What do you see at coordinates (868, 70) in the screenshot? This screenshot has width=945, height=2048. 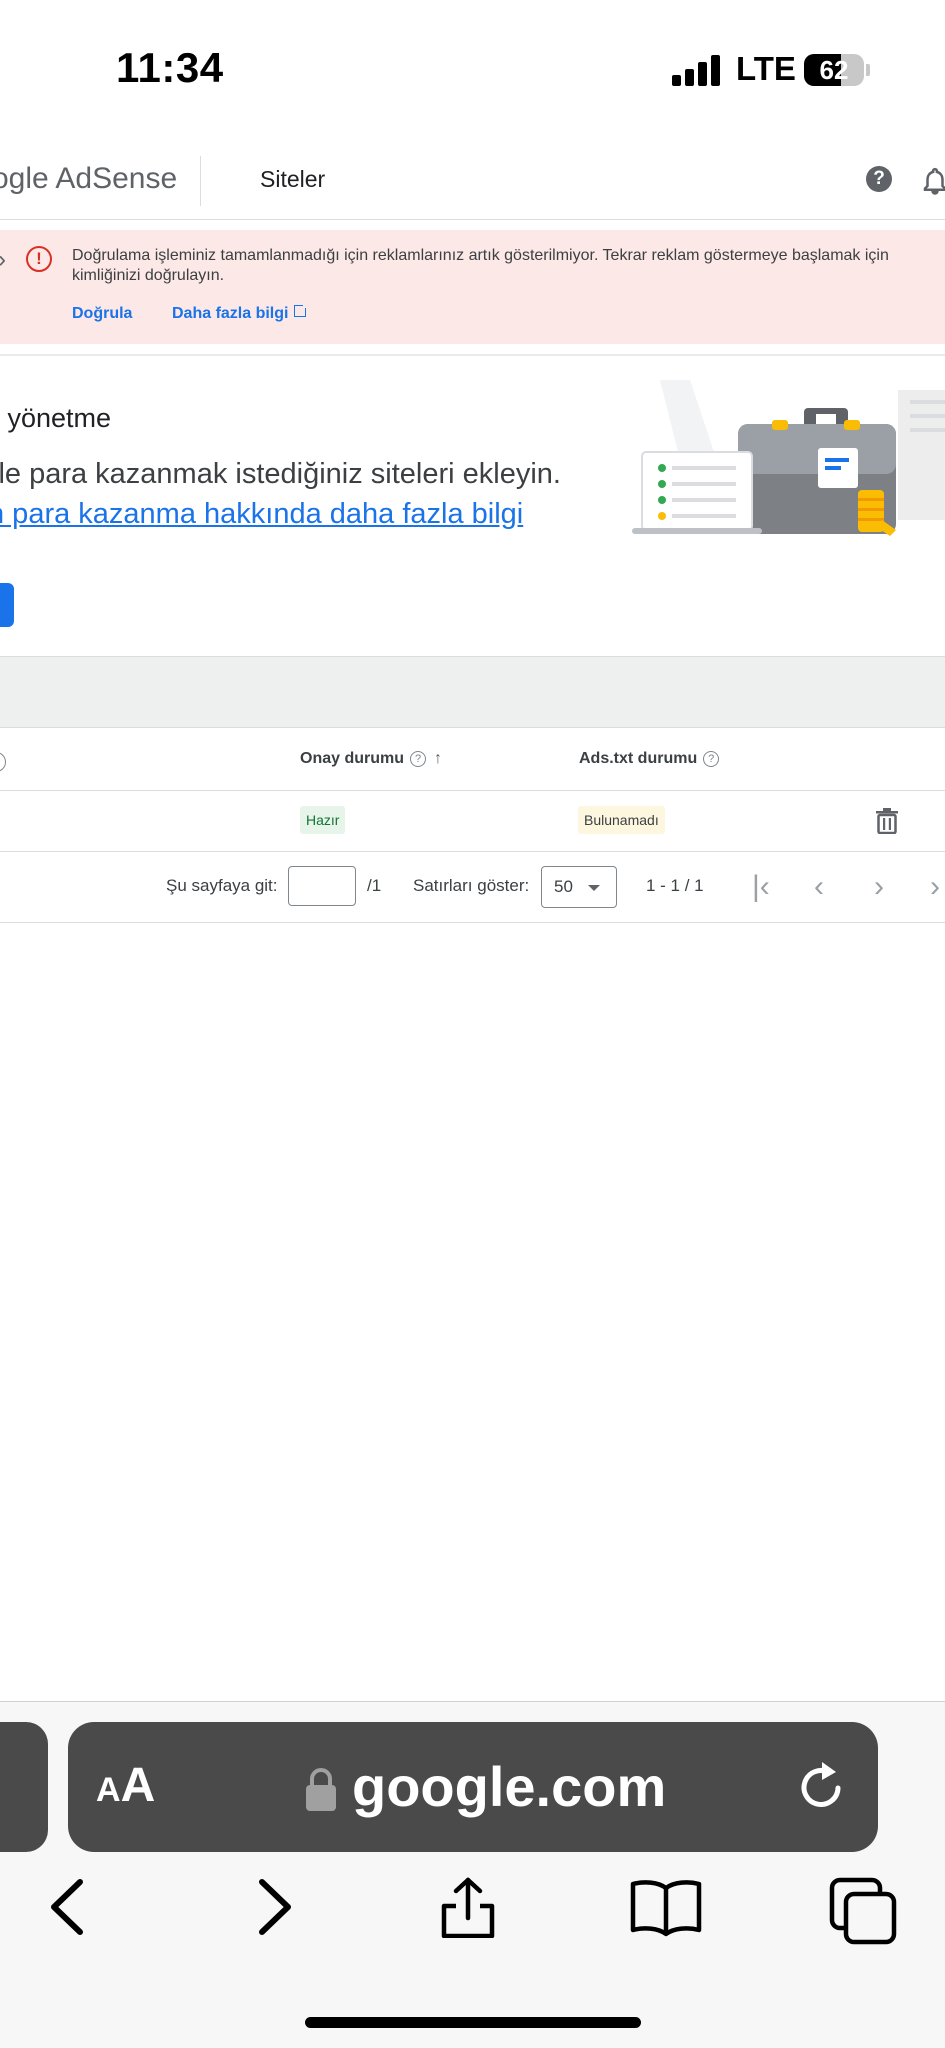 I see `battery-tip` at bounding box center [868, 70].